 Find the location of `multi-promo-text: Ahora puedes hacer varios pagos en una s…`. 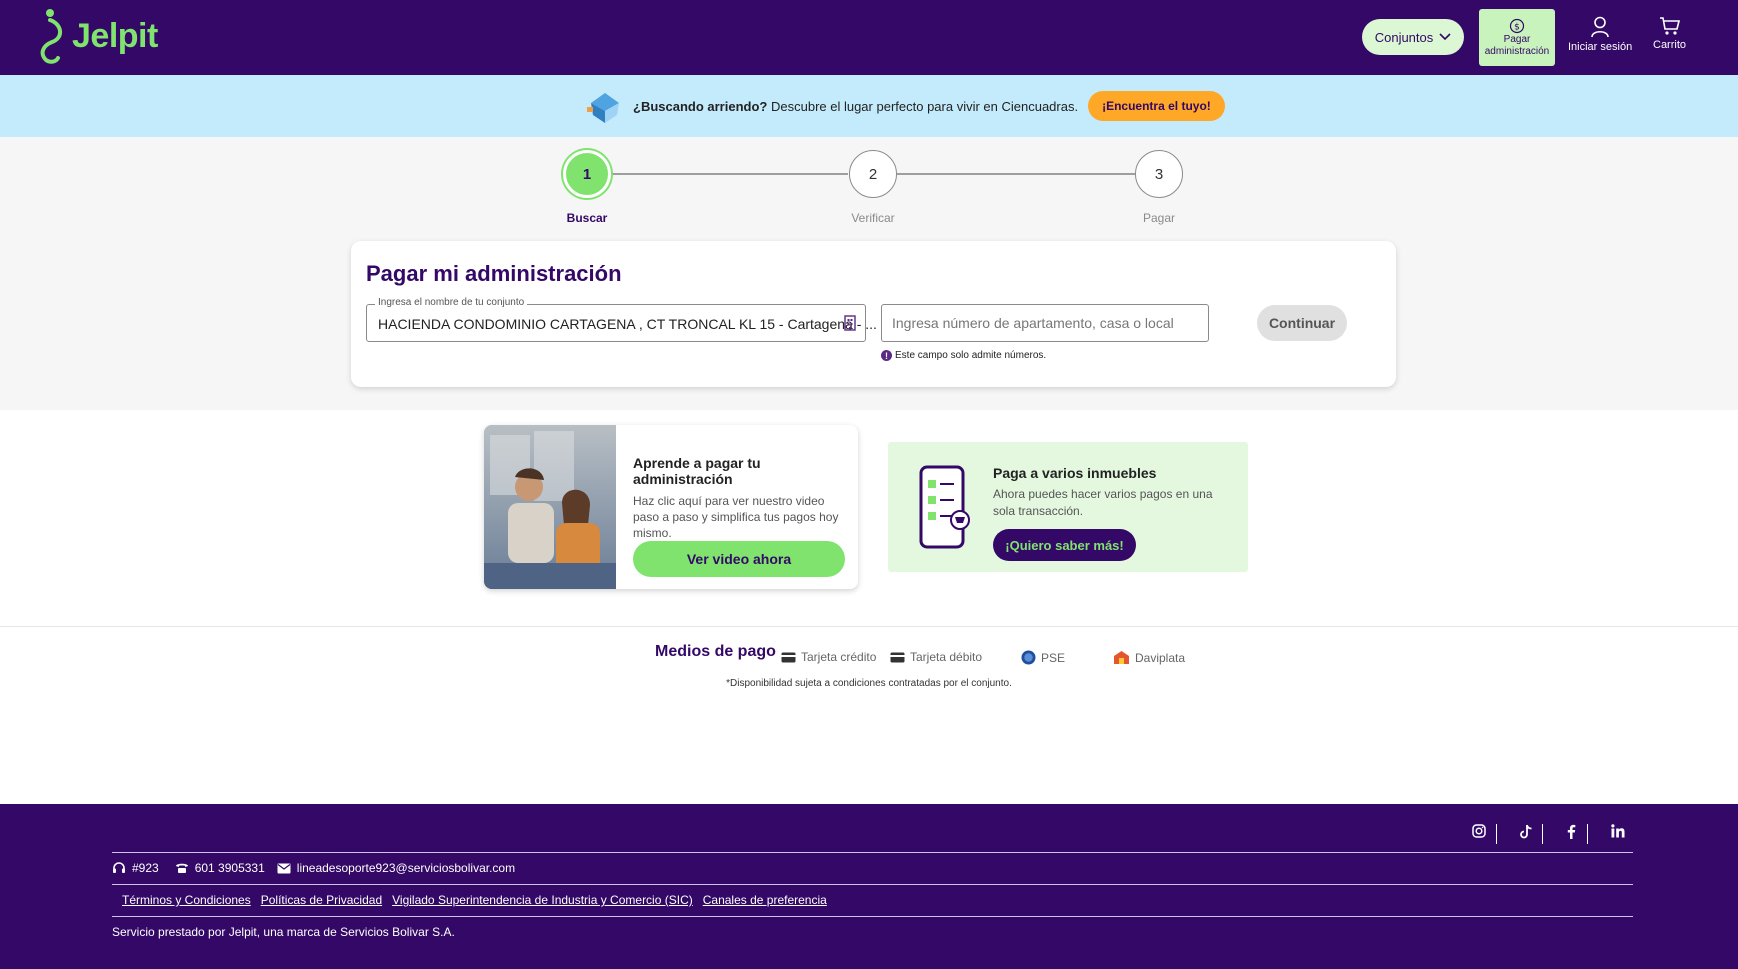

multi-promo-text: Ahora puedes hacer varios pagos en una s… is located at coordinates (1103, 502).